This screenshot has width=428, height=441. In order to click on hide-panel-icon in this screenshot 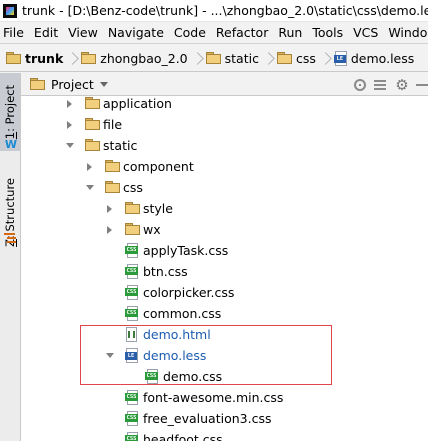, I will do `click(422, 85)`.